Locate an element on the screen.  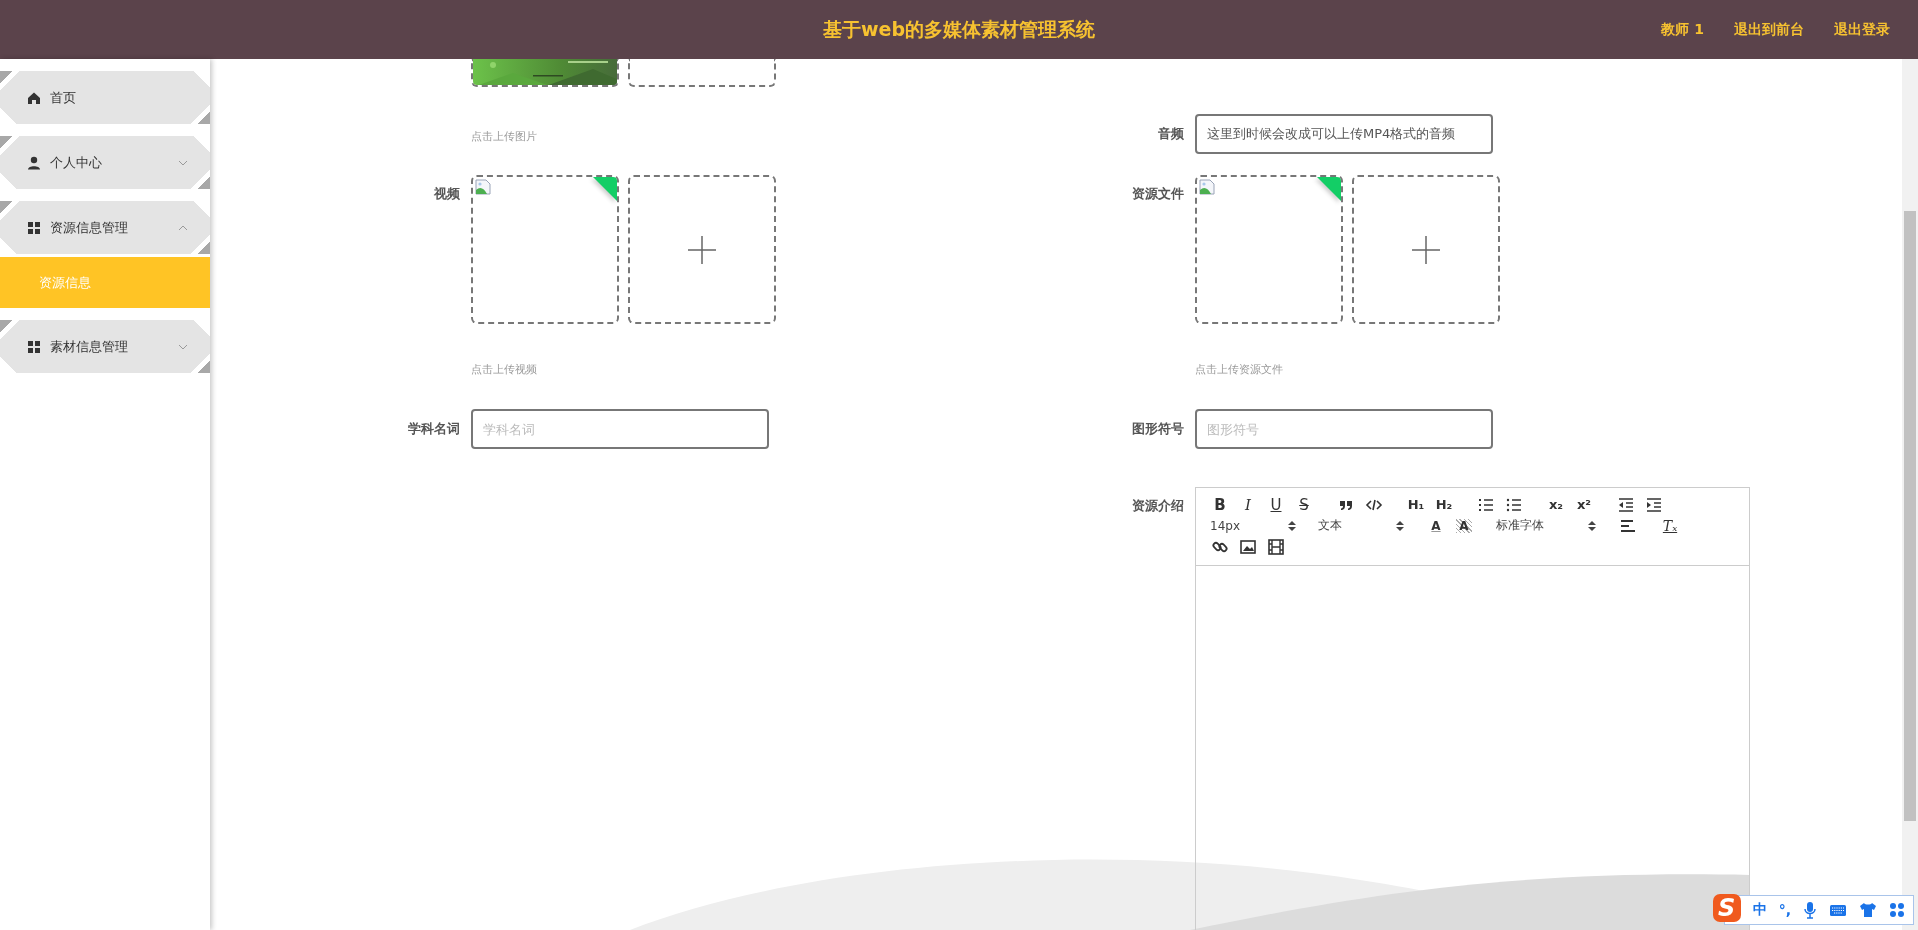
format-button: Tₓ is located at coordinates (1670, 525).